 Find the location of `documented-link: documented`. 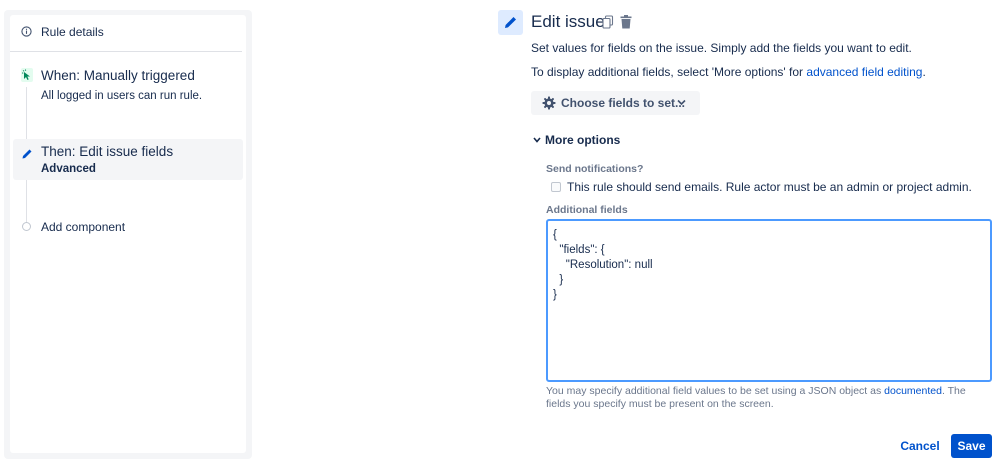

documented-link: documented is located at coordinates (913, 391).